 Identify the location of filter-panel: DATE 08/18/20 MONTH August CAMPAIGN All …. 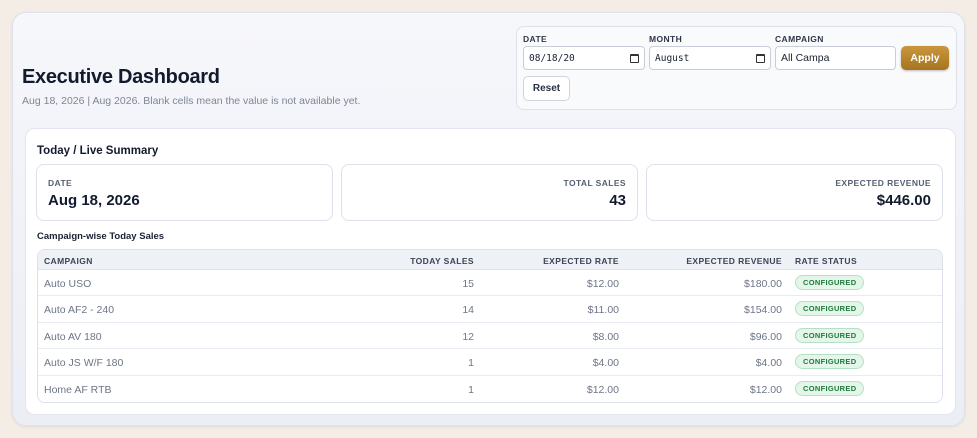
(736, 68).